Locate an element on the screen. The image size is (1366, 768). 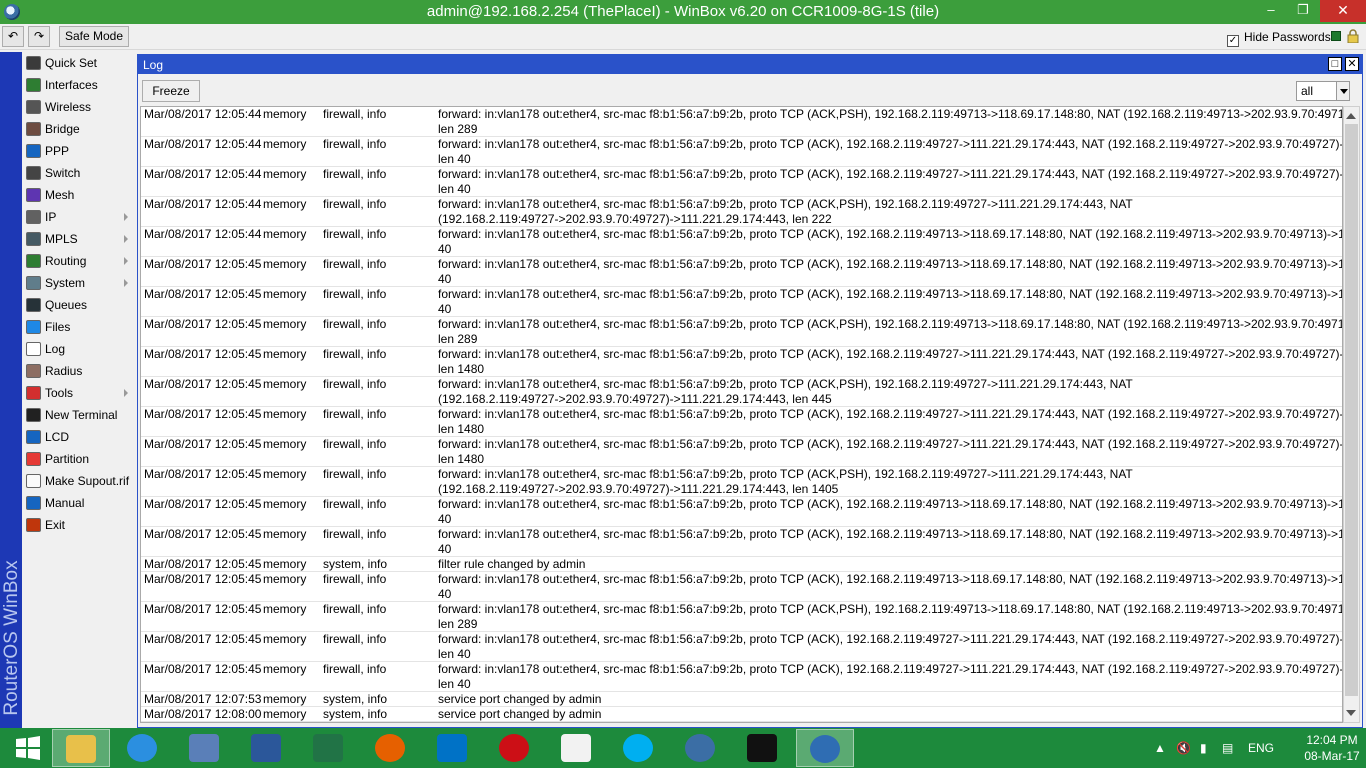
clock-date: 08-Mar-17 is located at coordinates (1332, 756).